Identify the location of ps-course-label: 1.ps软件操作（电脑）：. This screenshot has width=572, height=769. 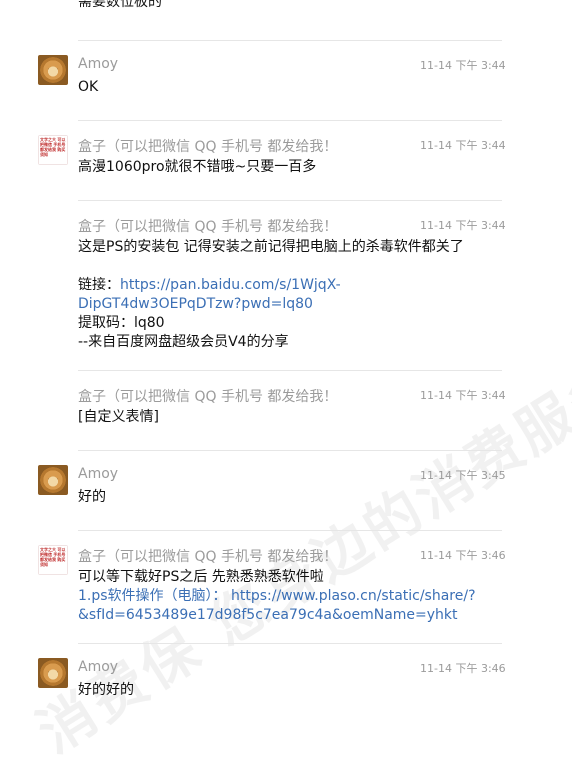
(152, 596).